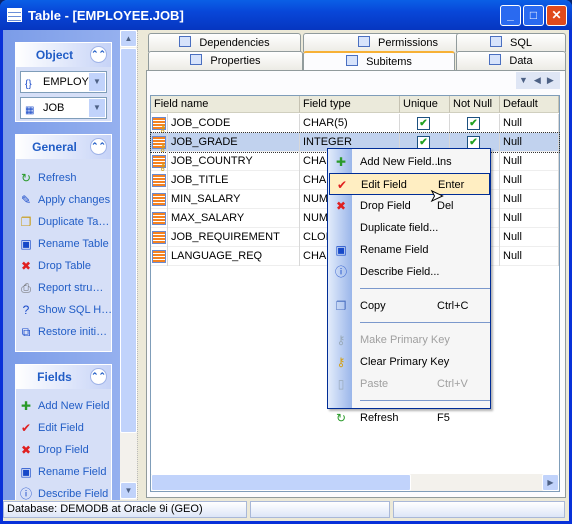 Image resolution: width=572 pixels, height=524 pixels. What do you see at coordinates (14, 15) in the screenshot?
I see `table-icon` at bounding box center [14, 15].